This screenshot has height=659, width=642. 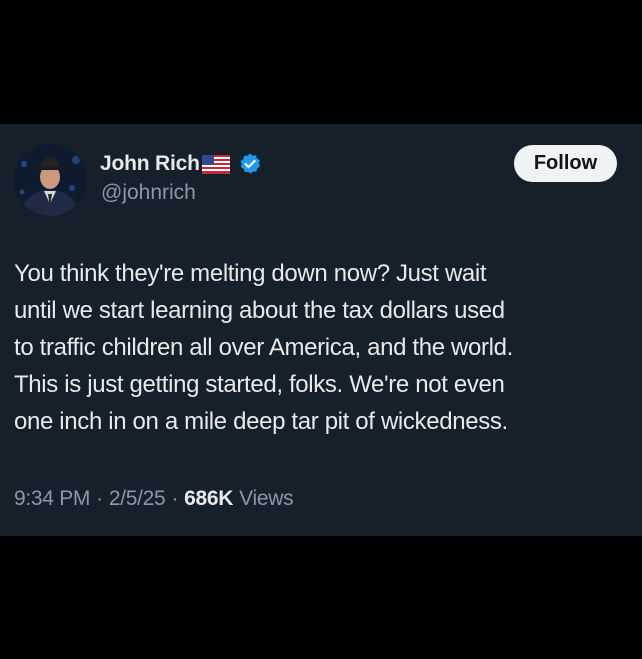 What do you see at coordinates (215, 164) in the screenshot?
I see `us-flag-icon` at bounding box center [215, 164].